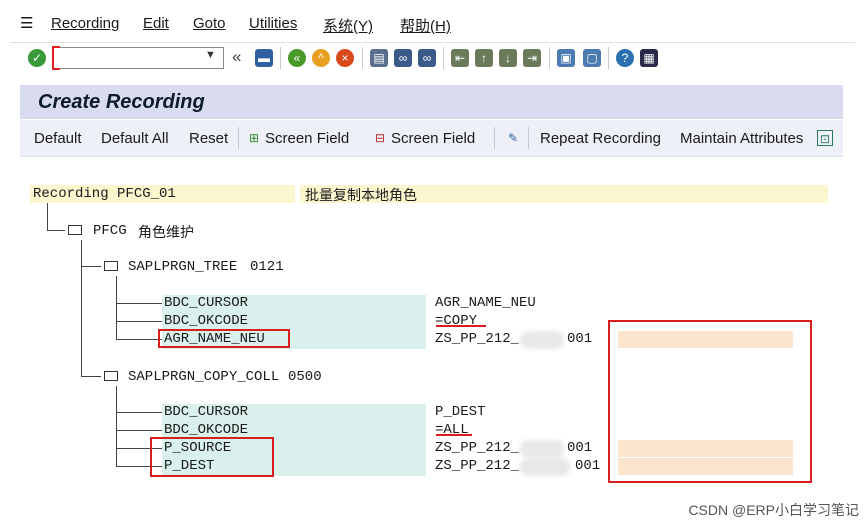 The width and height of the screenshot is (865, 526). What do you see at coordinates (203, 377) in the screenshot?
I see `screen-program: SAPLPRGN_COPY_COLL` at bounding box center [203, 377].